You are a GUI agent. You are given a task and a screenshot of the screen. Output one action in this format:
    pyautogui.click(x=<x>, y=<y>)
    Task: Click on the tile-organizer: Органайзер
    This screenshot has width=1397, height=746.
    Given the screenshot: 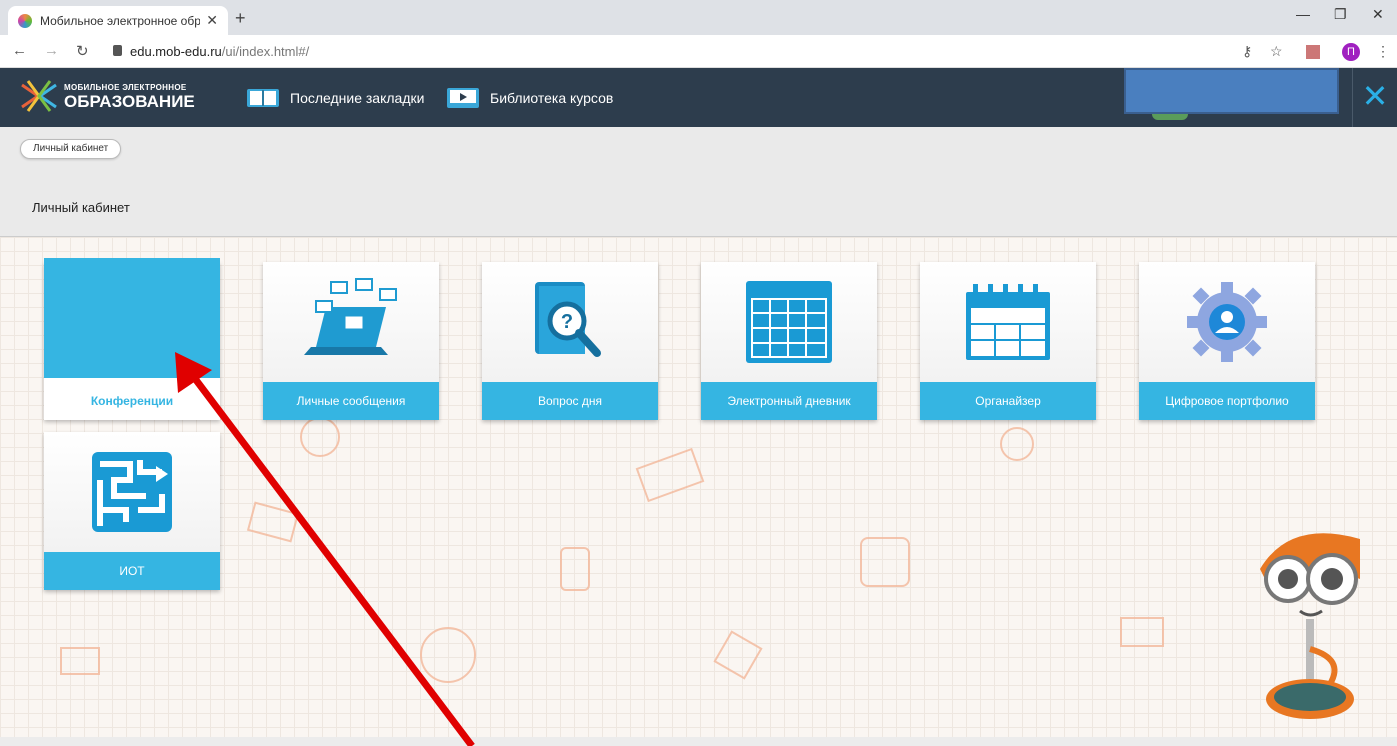 What is the action you would take?
    pyautogui.click(x=1008, y=341)
    